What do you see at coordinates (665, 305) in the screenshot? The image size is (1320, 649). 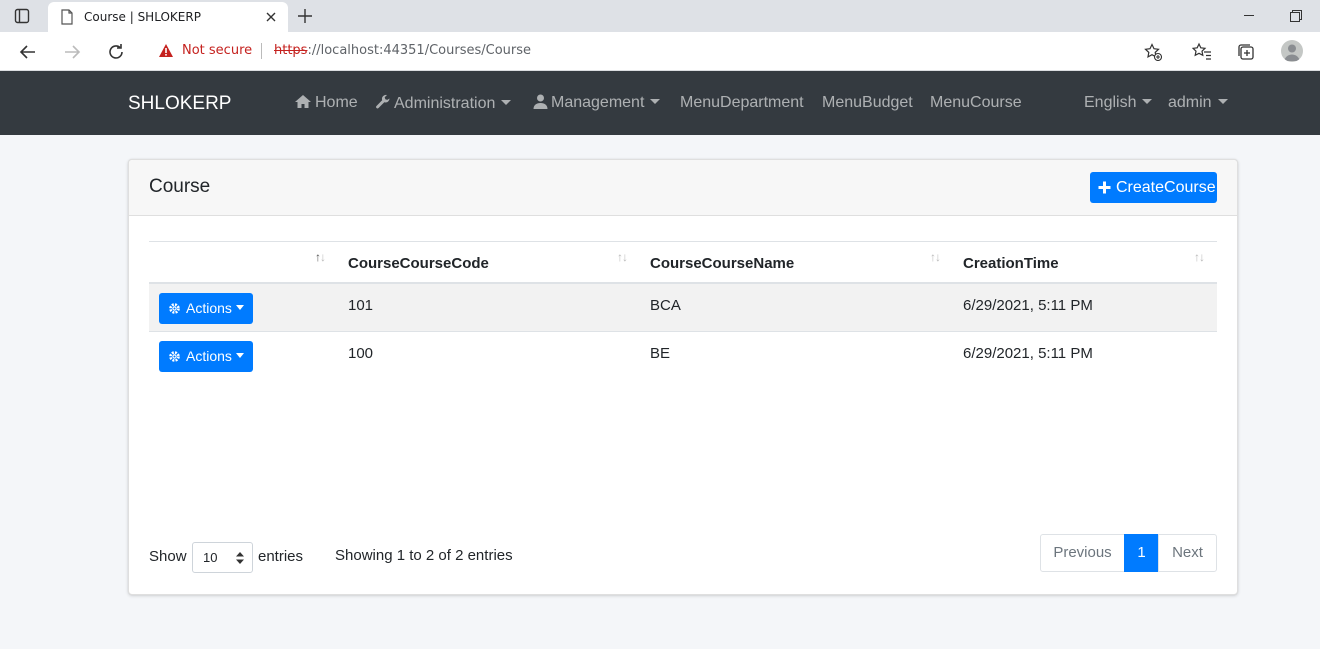 I see `cell-name: BCA` at bounding box center [665, 305].